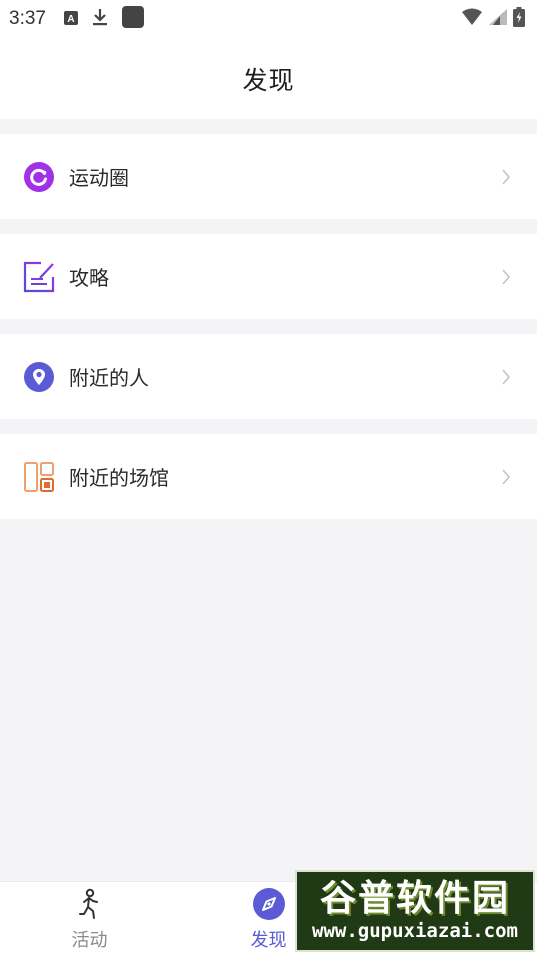 The height and width of the screenshot is (956, 537). What do you see at coordinates (415, 931) in the screenshot?
I see `watermark-url: www.gupuxiazai.com` at bounding box center [415, 931].